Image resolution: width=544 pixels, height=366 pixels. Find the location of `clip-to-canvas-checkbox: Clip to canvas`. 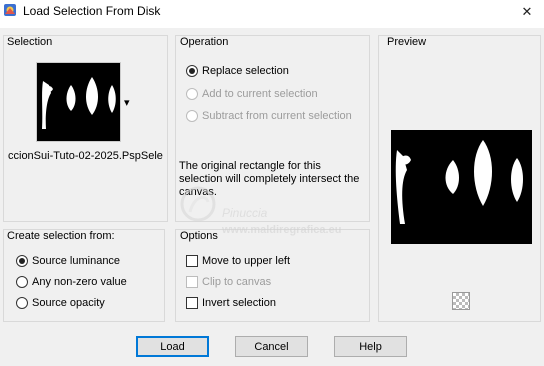

clip-to-canvas-checkbox: Clip to canvas is located at coordinates (228, 282).